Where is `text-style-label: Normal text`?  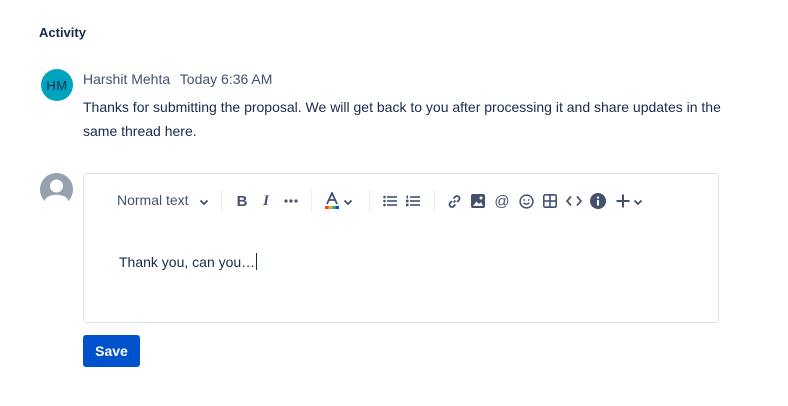
text-style-label: Normal text is located at coordinates (153, 200).